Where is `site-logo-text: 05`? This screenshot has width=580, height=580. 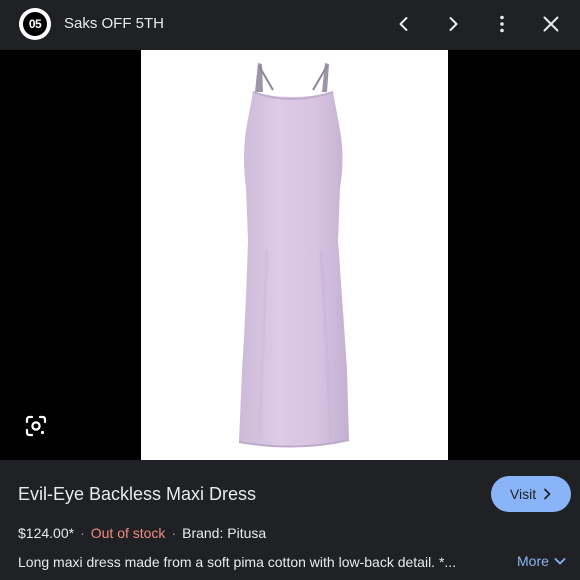
site-logo-text: 05 is located at coordinates (35, 24).